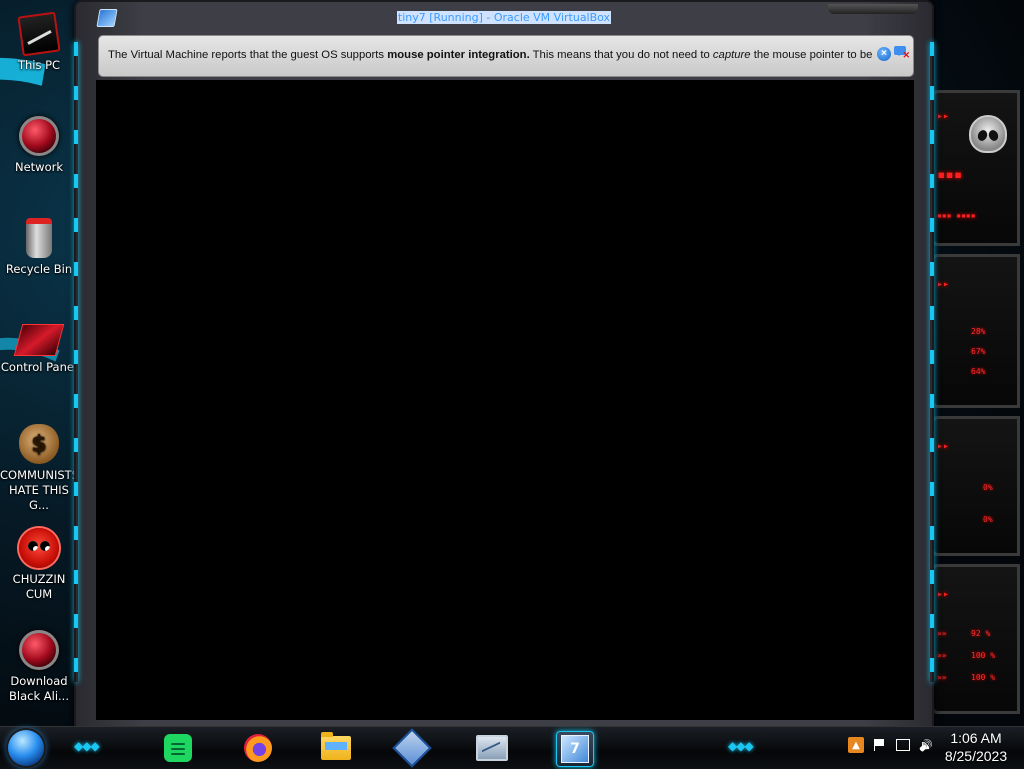  What do you see at coordinates (856, 745) in the screenshot?
I see `app-tray-icon: ▲` at bounding box center [856, 745].